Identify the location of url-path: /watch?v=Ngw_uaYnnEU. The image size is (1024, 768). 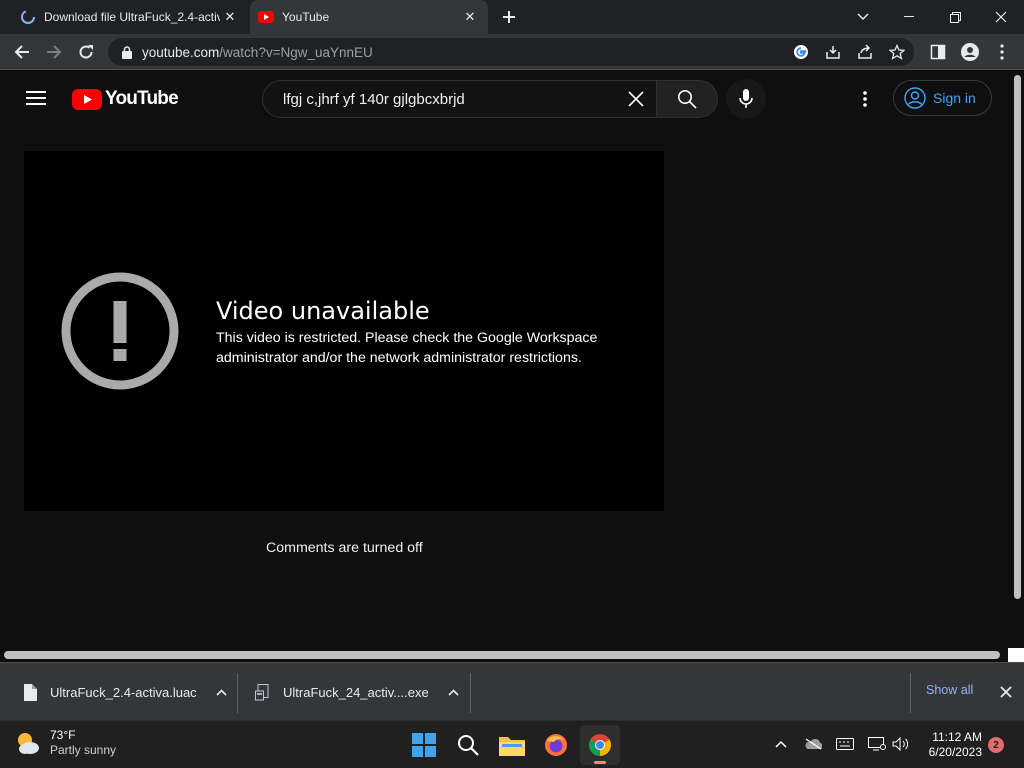
(296, 52).